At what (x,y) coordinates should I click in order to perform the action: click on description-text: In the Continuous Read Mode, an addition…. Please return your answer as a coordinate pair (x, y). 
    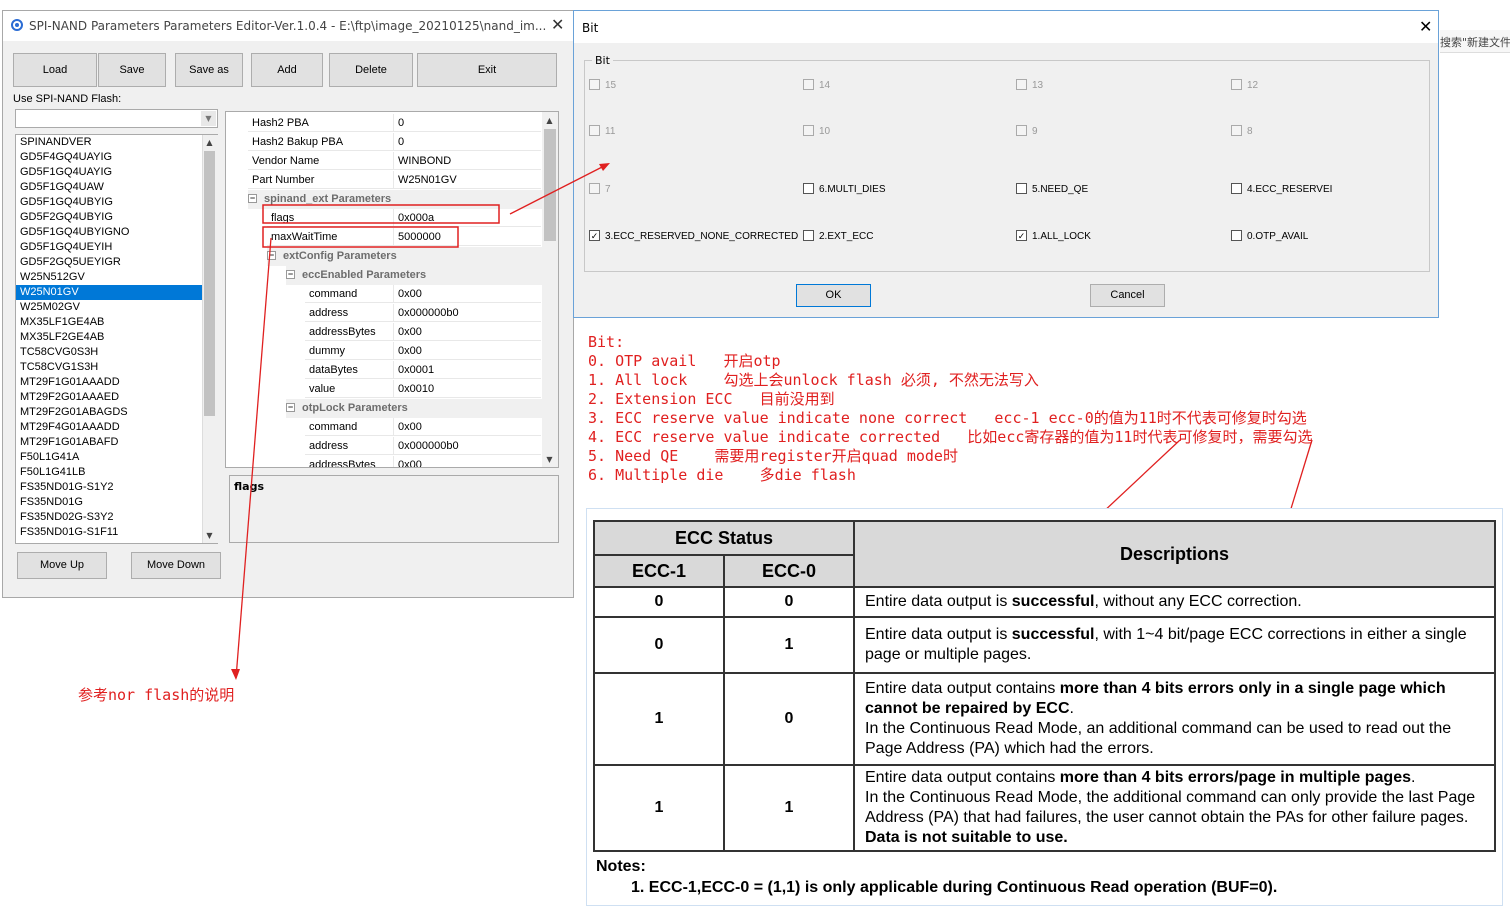
    Looking at the image, I should click on (1158, 738).